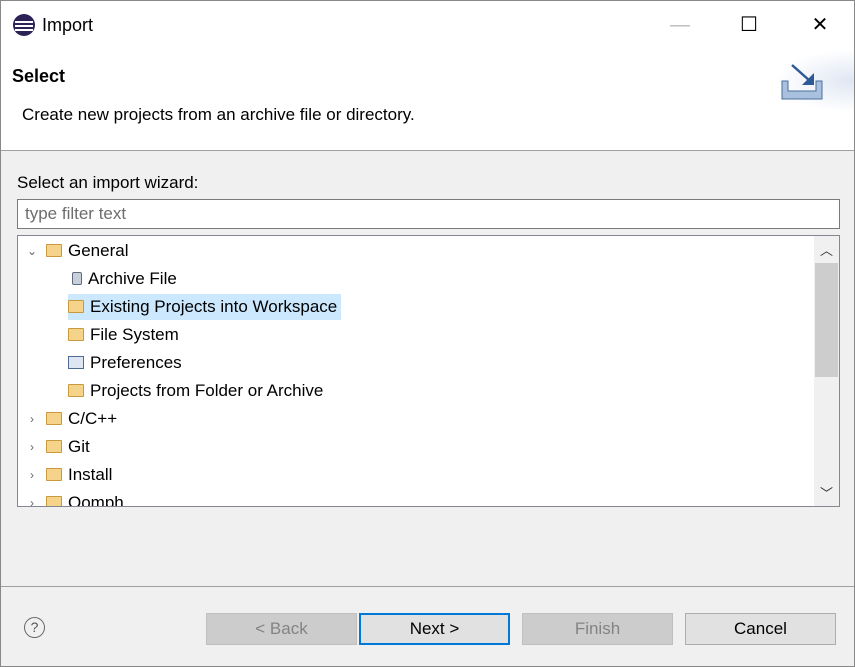  I want to click on vertical-scrollbar: ︿ ﹀, so click(826, 371).